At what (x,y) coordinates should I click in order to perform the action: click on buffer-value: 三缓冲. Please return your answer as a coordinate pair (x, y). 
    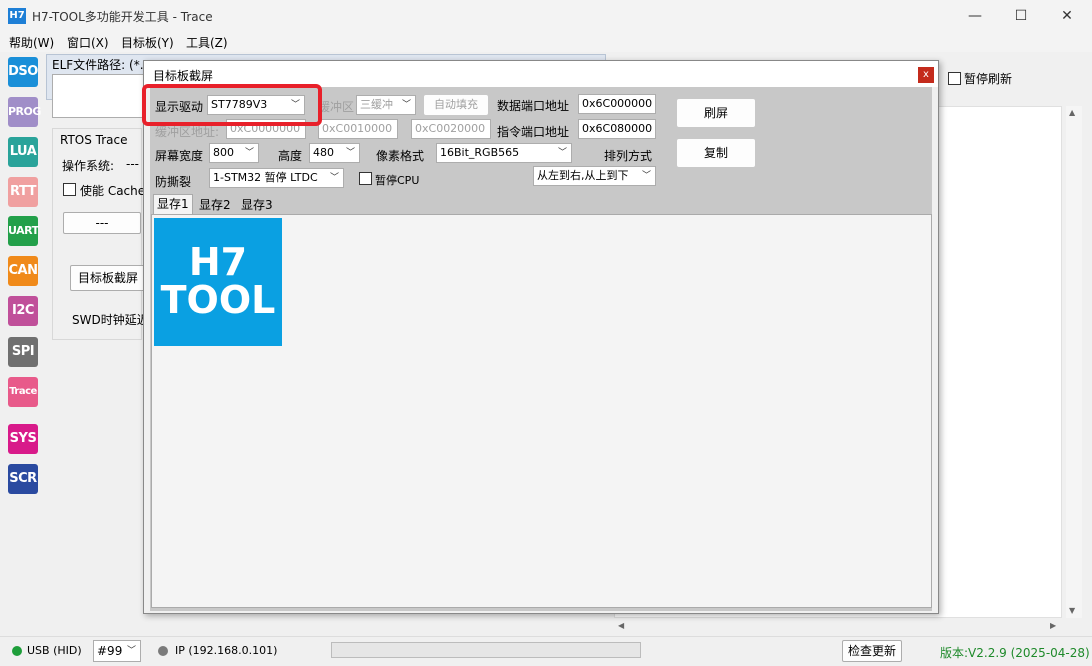
    Looking at the image, I should click on (376, 104).